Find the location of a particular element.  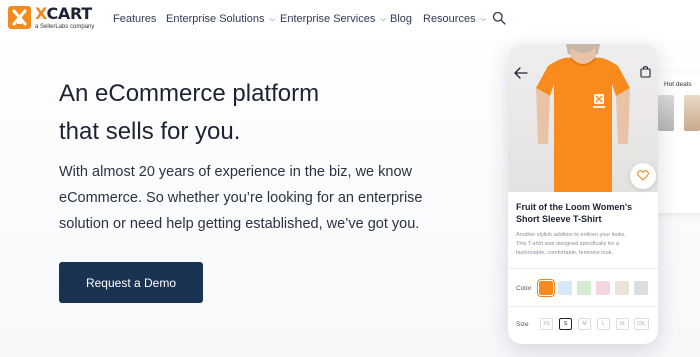

product-description-line: fashionable, comfortable, feminine look. is located at coordinates (564, 253).